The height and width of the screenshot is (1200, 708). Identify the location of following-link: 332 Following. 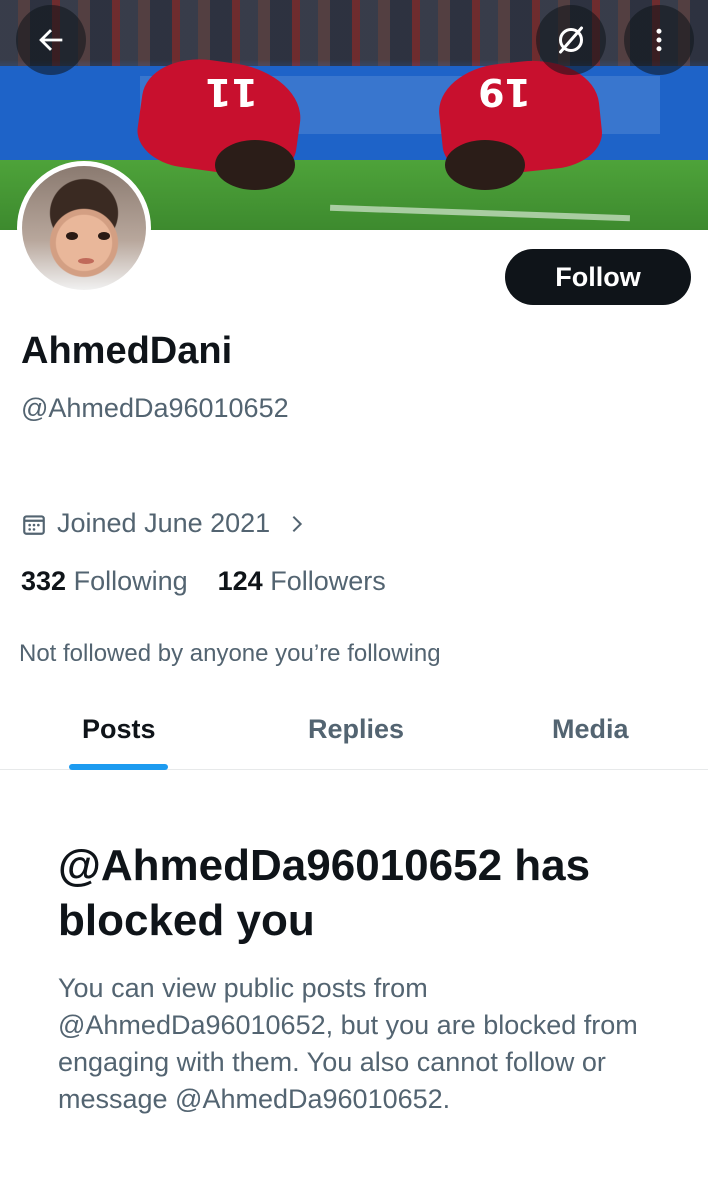
(104, 581).